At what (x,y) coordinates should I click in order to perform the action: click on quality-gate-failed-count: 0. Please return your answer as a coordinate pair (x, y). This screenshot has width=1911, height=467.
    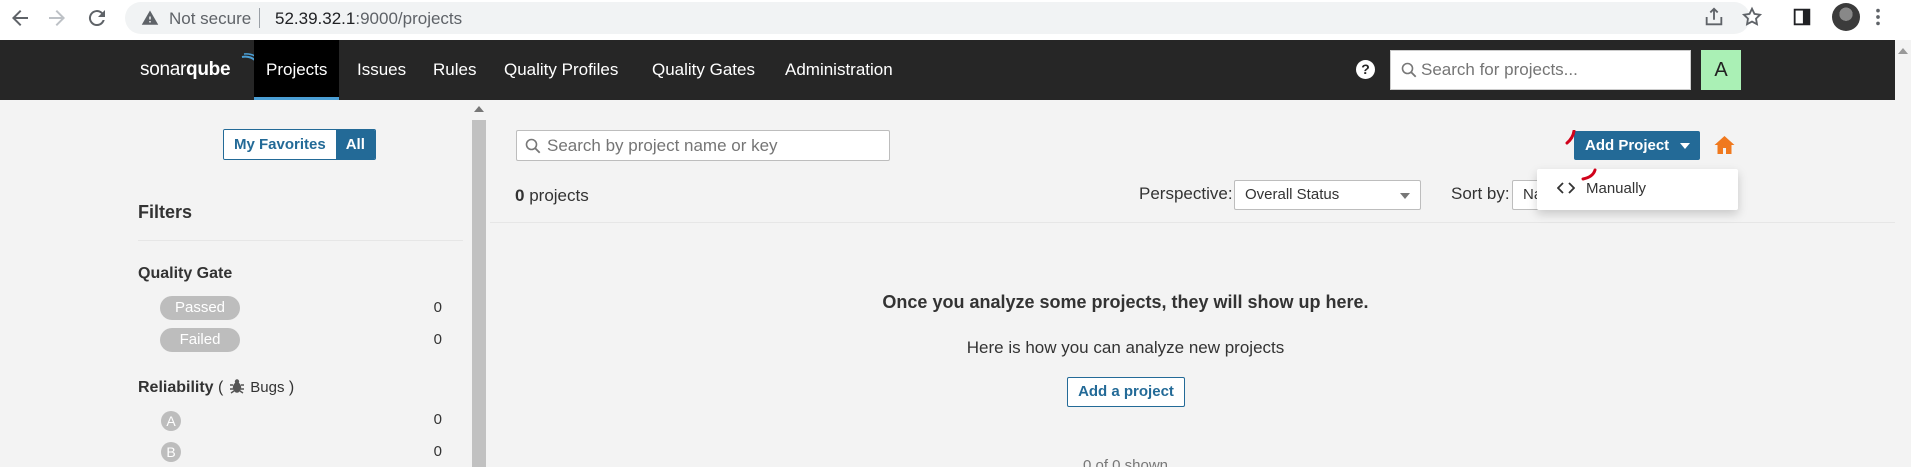
    Looking at the image, I should click on (437, 339).